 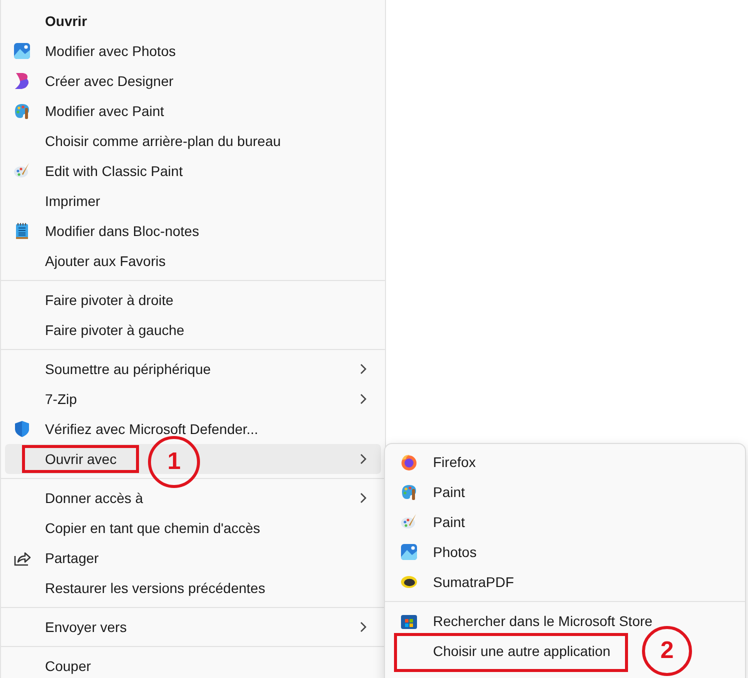 What do you see at coordinates (565, 582) in the screenshot?
I see `menu-item: SumatraPDF` at bounding box center [565, 582].